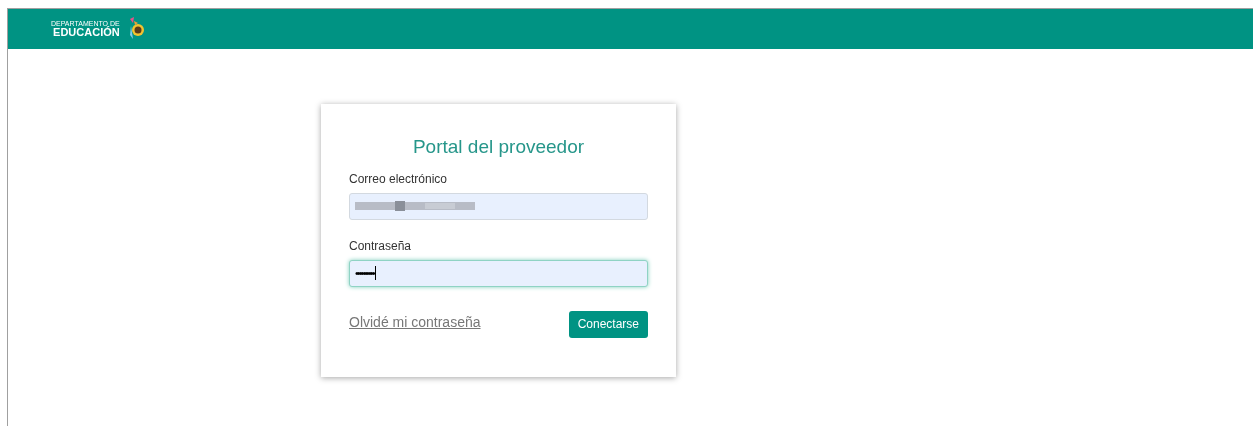 This screenshot has height=426, width=1253. Describe the element at coordinates (498, 206) in the screenshot. I see `input-field` at that location.